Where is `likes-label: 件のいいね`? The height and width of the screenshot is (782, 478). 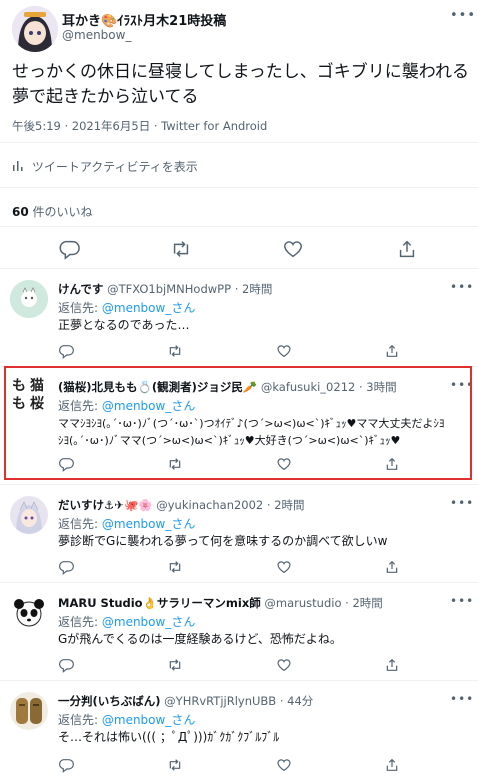
likes-label: 件のいいね is located at coordinates (62, 212).